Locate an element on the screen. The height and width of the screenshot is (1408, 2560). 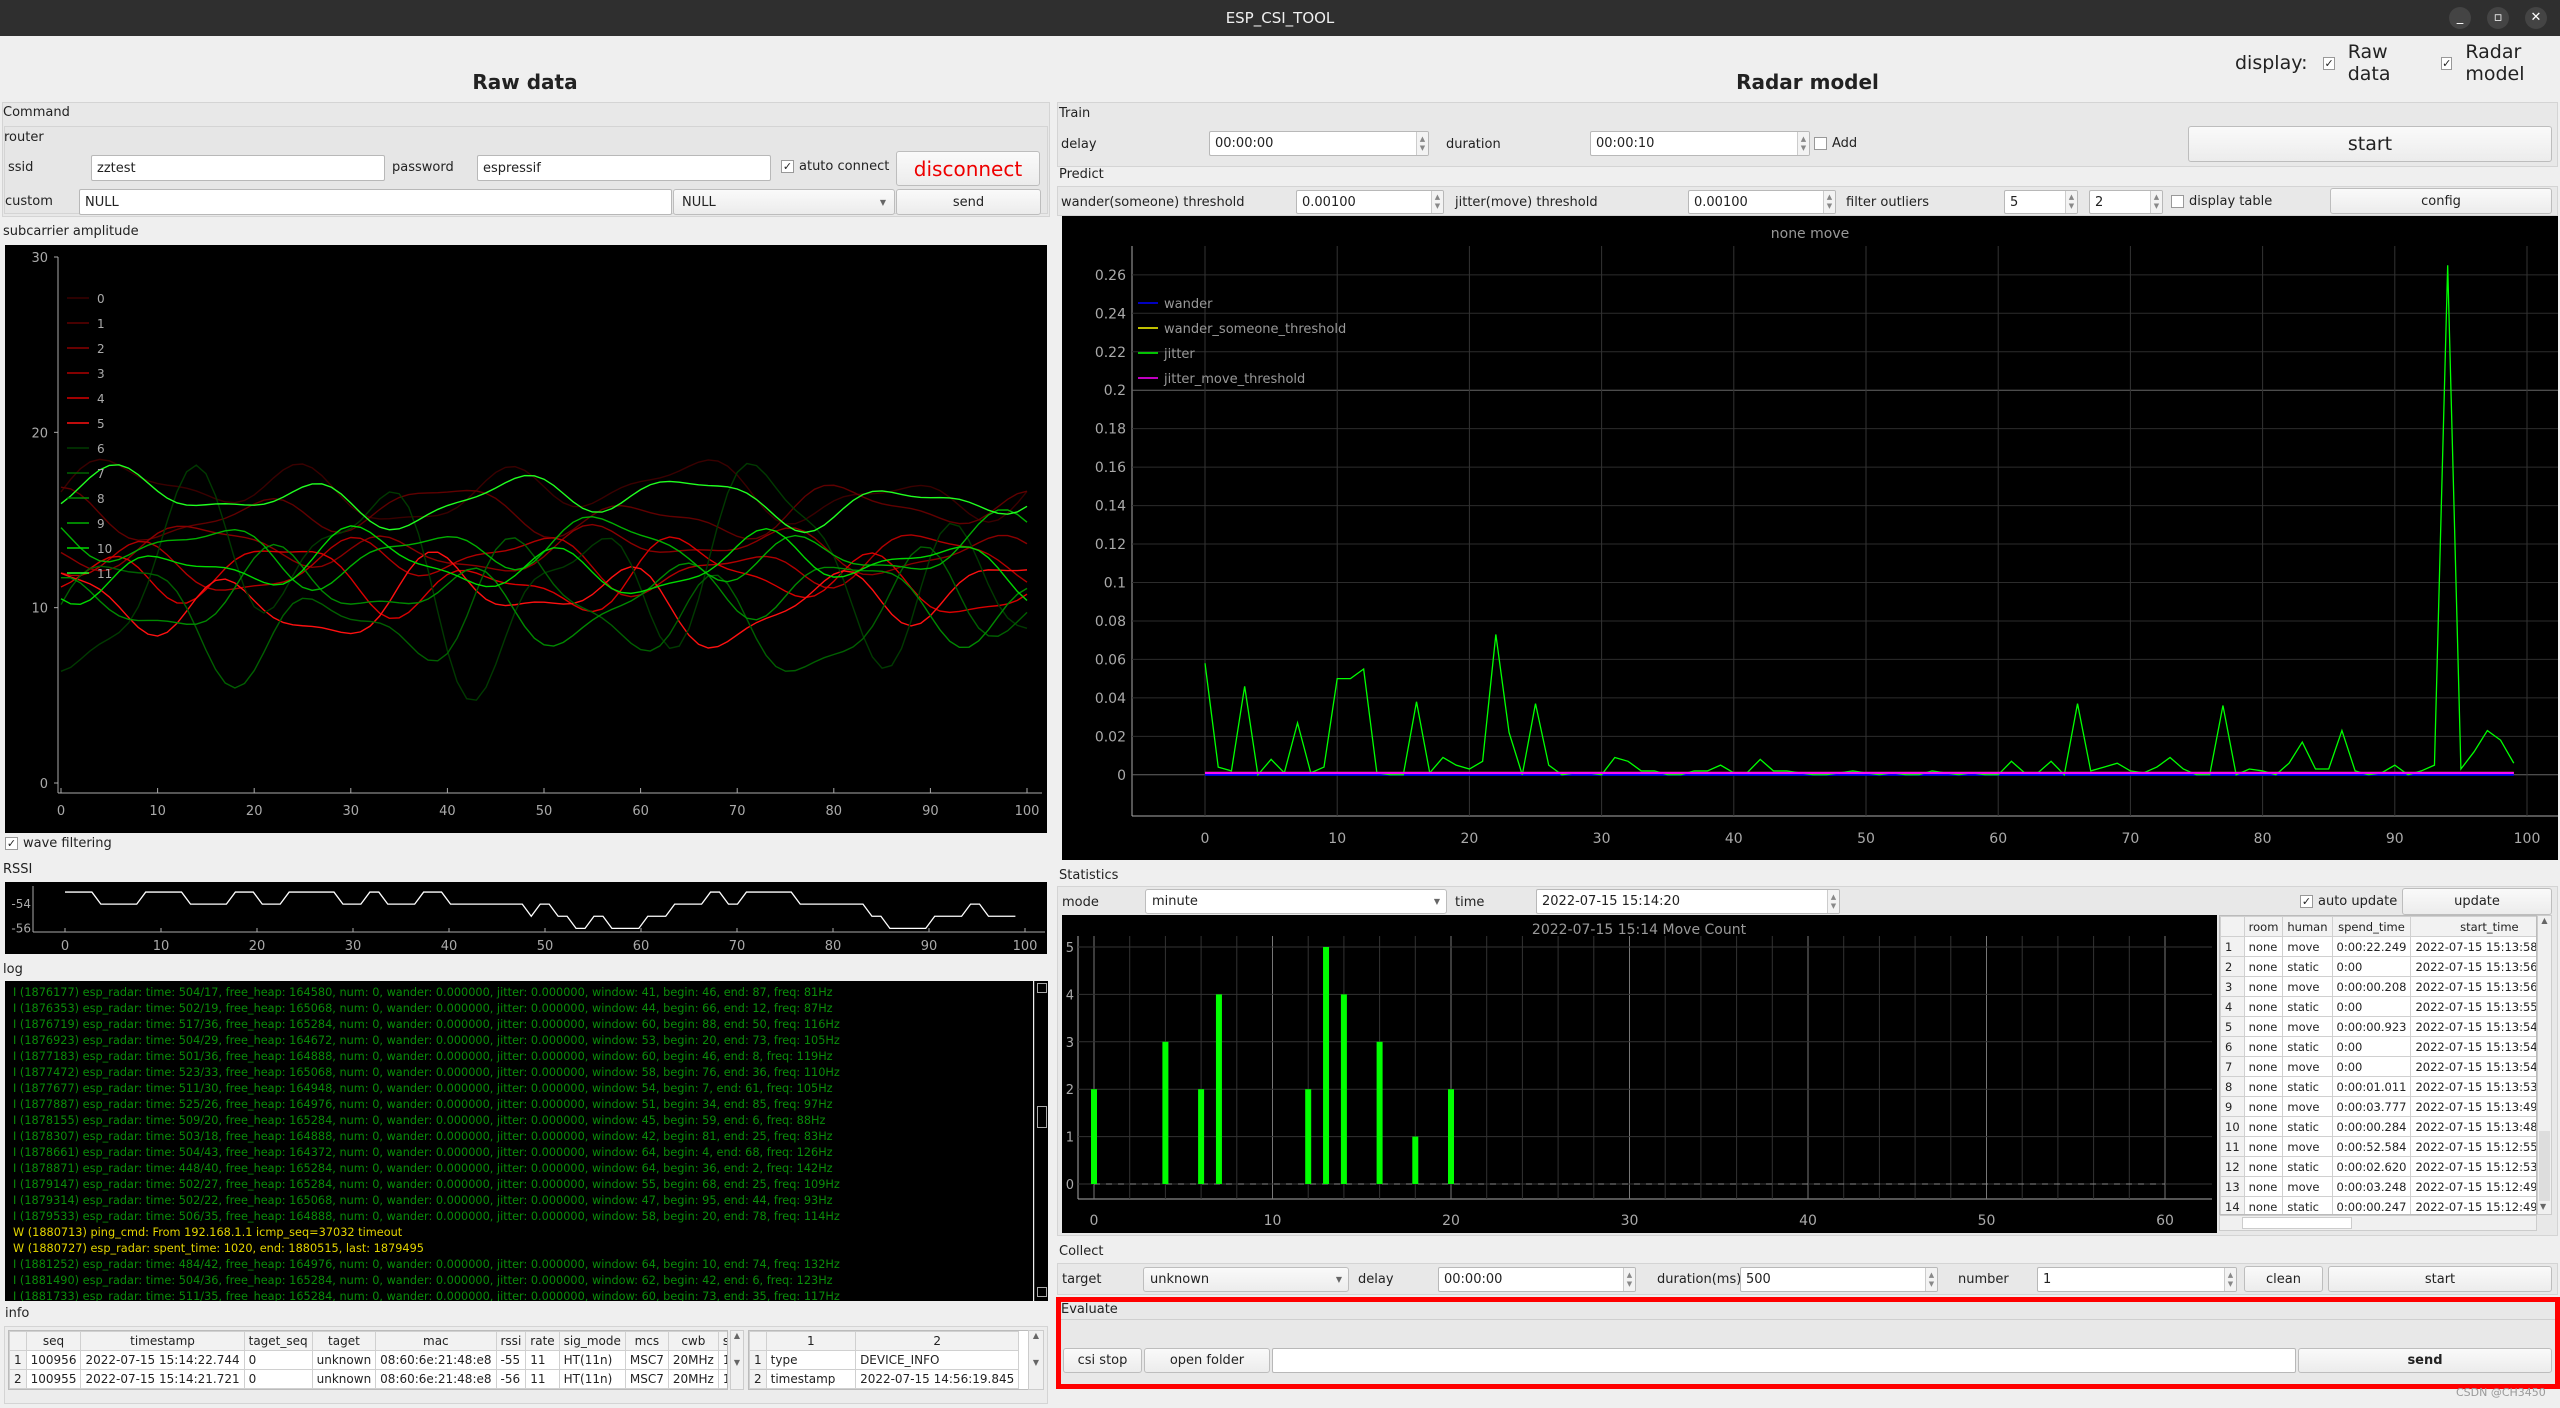
wander-threshold-input: 0.00100 ▲ ▼ is located at coordinates (1370, 202).